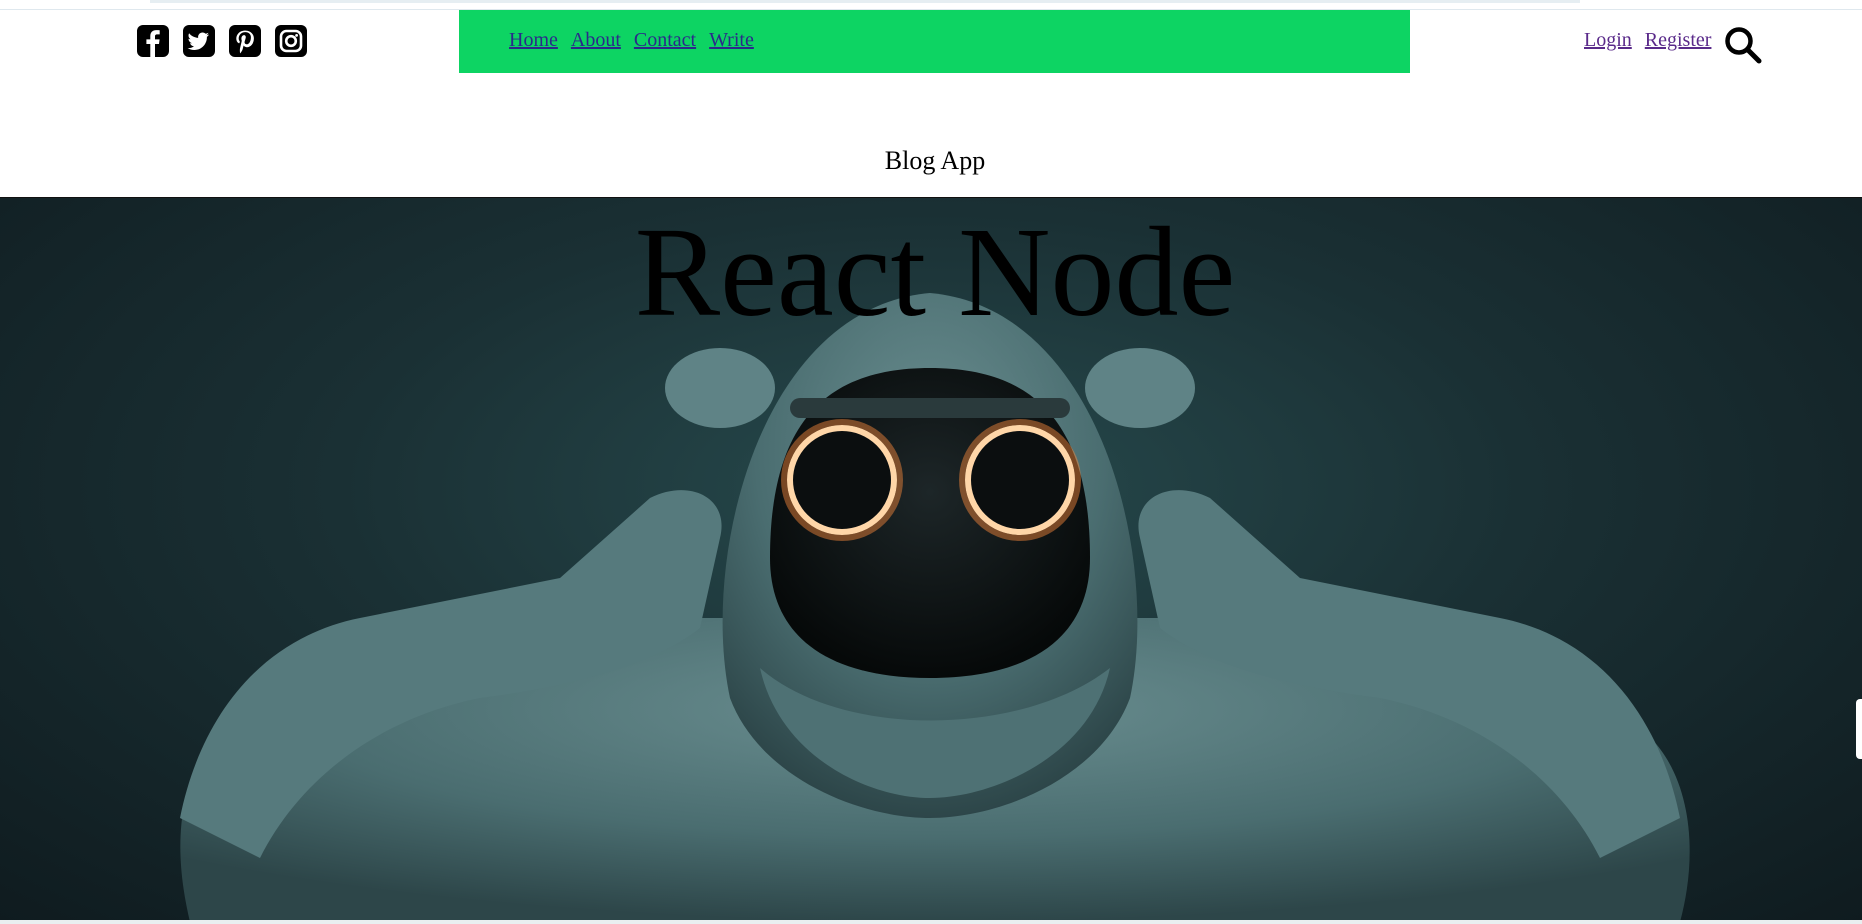 Image resolution: width=1862 pixels, height=924 pixels. What do you see at coordinates (1859, 729) in the screenshot?
I see `side-scroll-tab` at bounding box center [1859, 729].